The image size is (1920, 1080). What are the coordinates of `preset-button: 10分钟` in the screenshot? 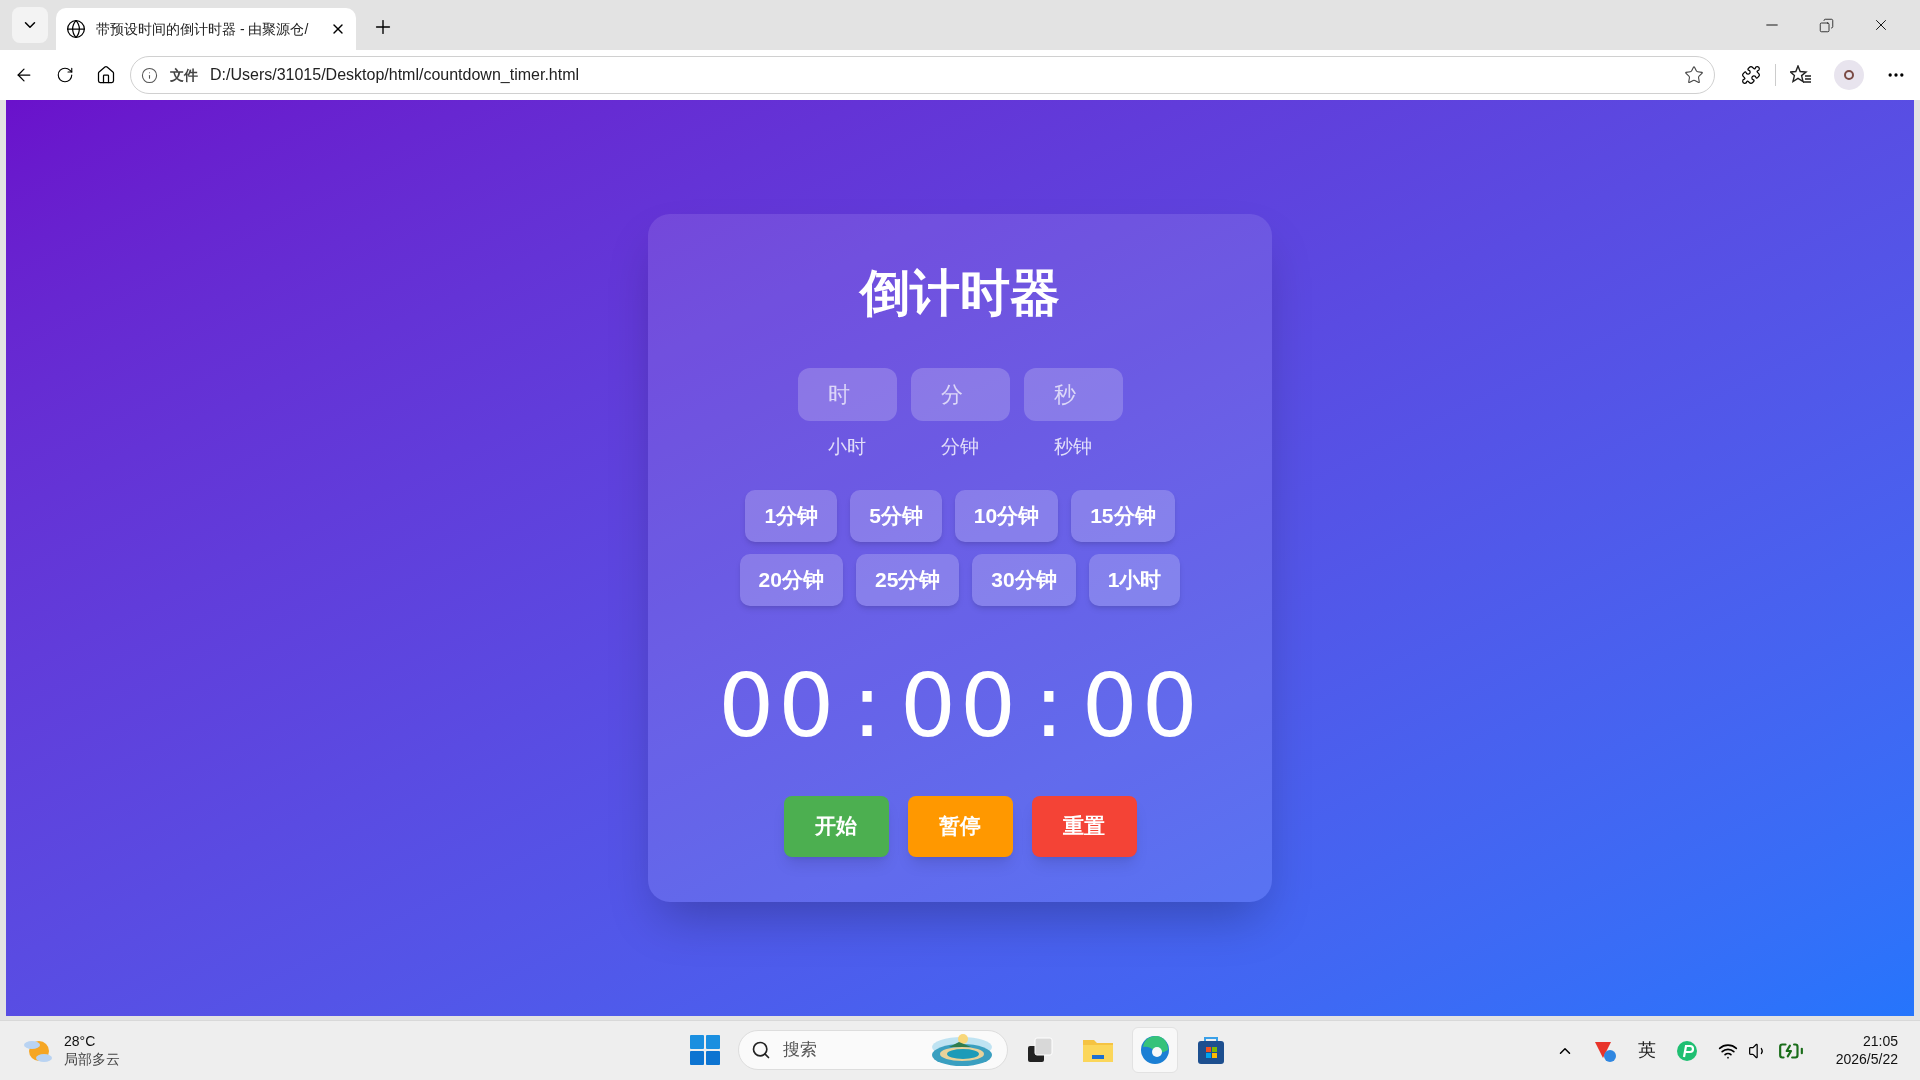 It's located at (1006, 515).